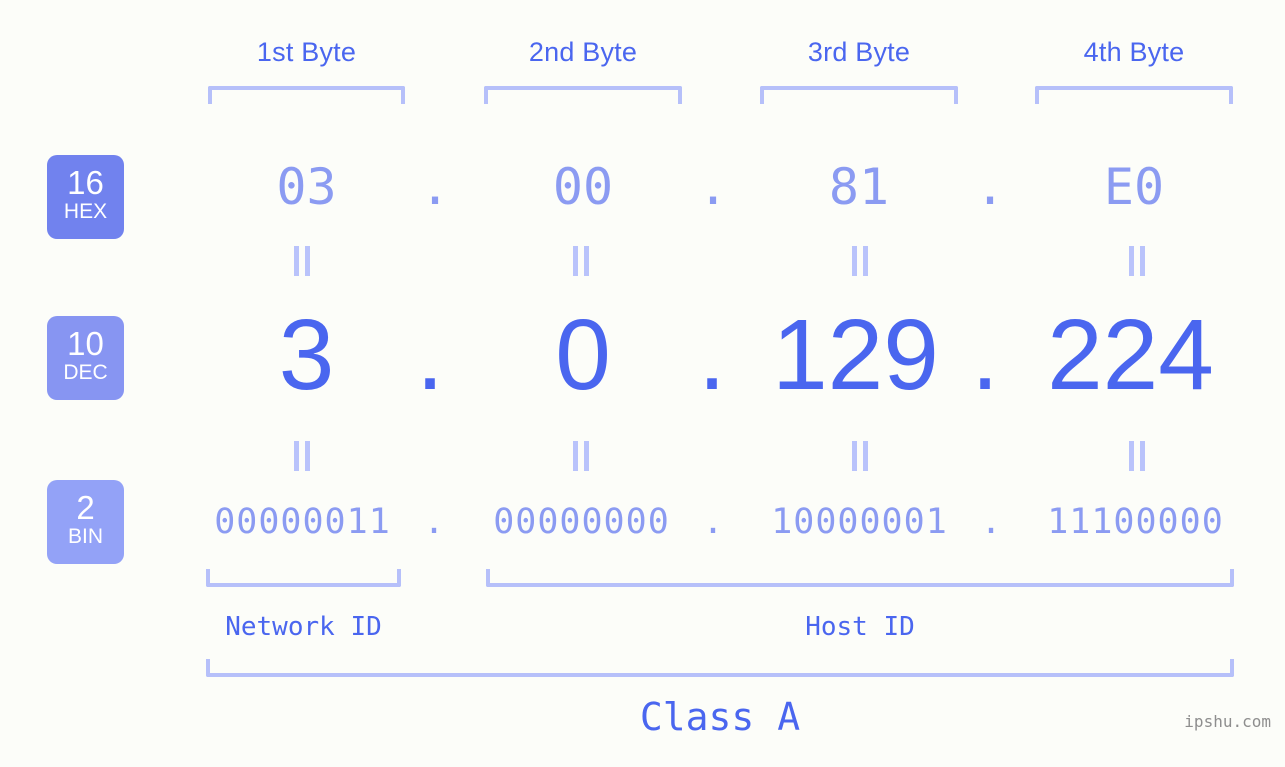 The width and height of the screenshot is (1285, 767). Describe the element at coordinates (1134, 52) in the screenshot. I see `byte-header-4: 4th Byte` at that location.